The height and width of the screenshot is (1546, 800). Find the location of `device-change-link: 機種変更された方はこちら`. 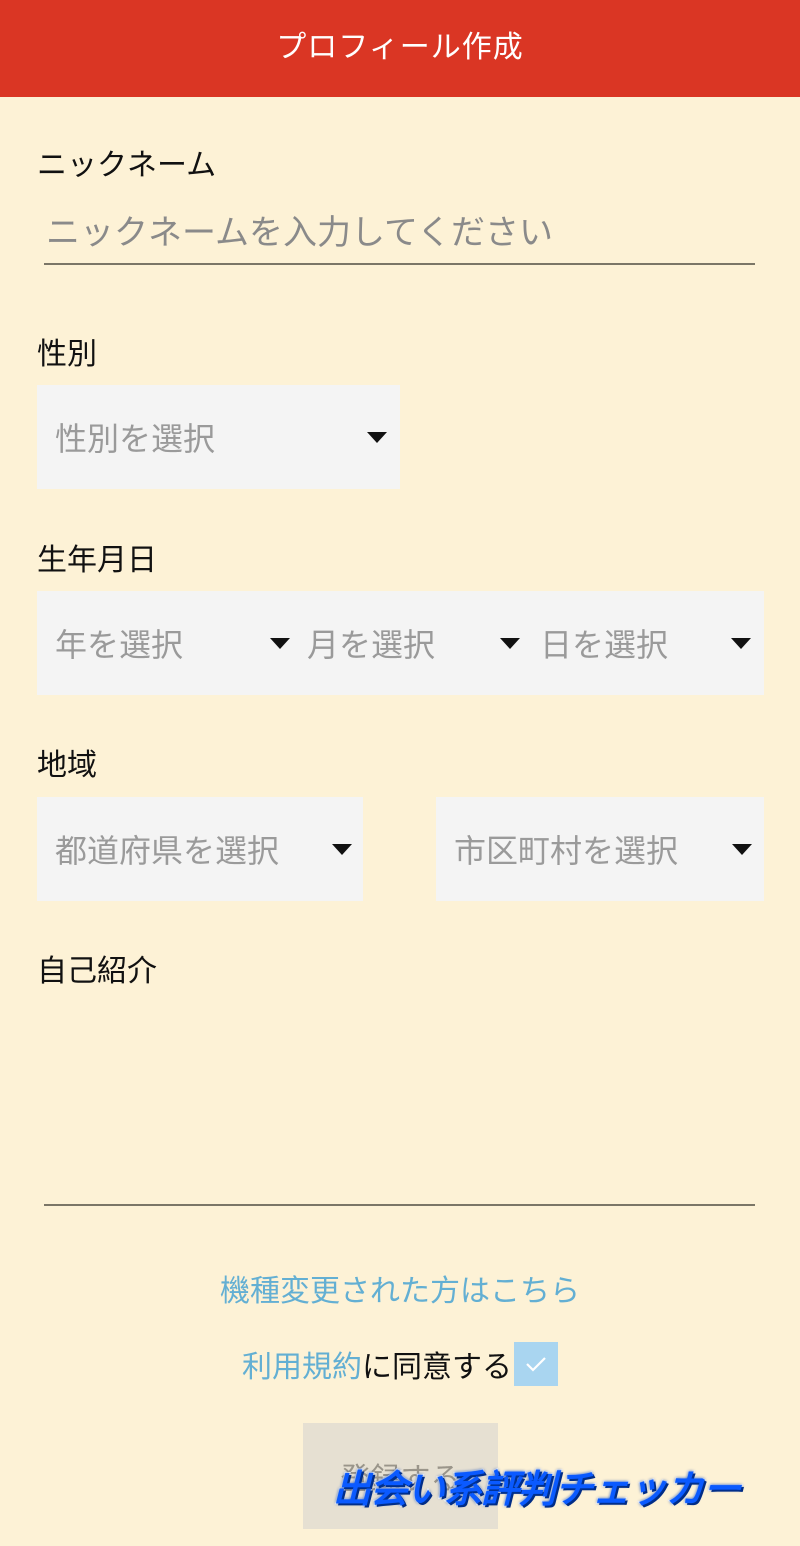

device-change-link: 機種変更された方はこちら is located at coordinates (400, 1288).